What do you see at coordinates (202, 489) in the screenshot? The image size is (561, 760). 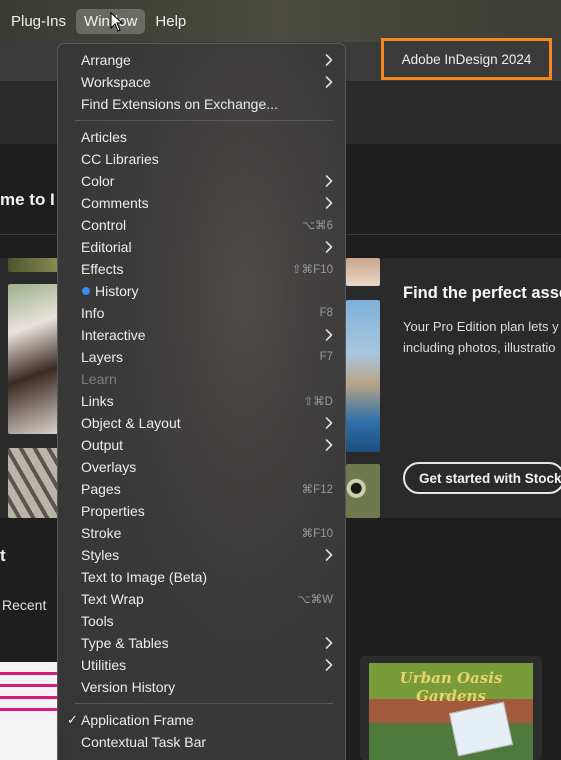 I see `menu-item-pages: Pages ⌘F12` at bounding box center [202, 489].